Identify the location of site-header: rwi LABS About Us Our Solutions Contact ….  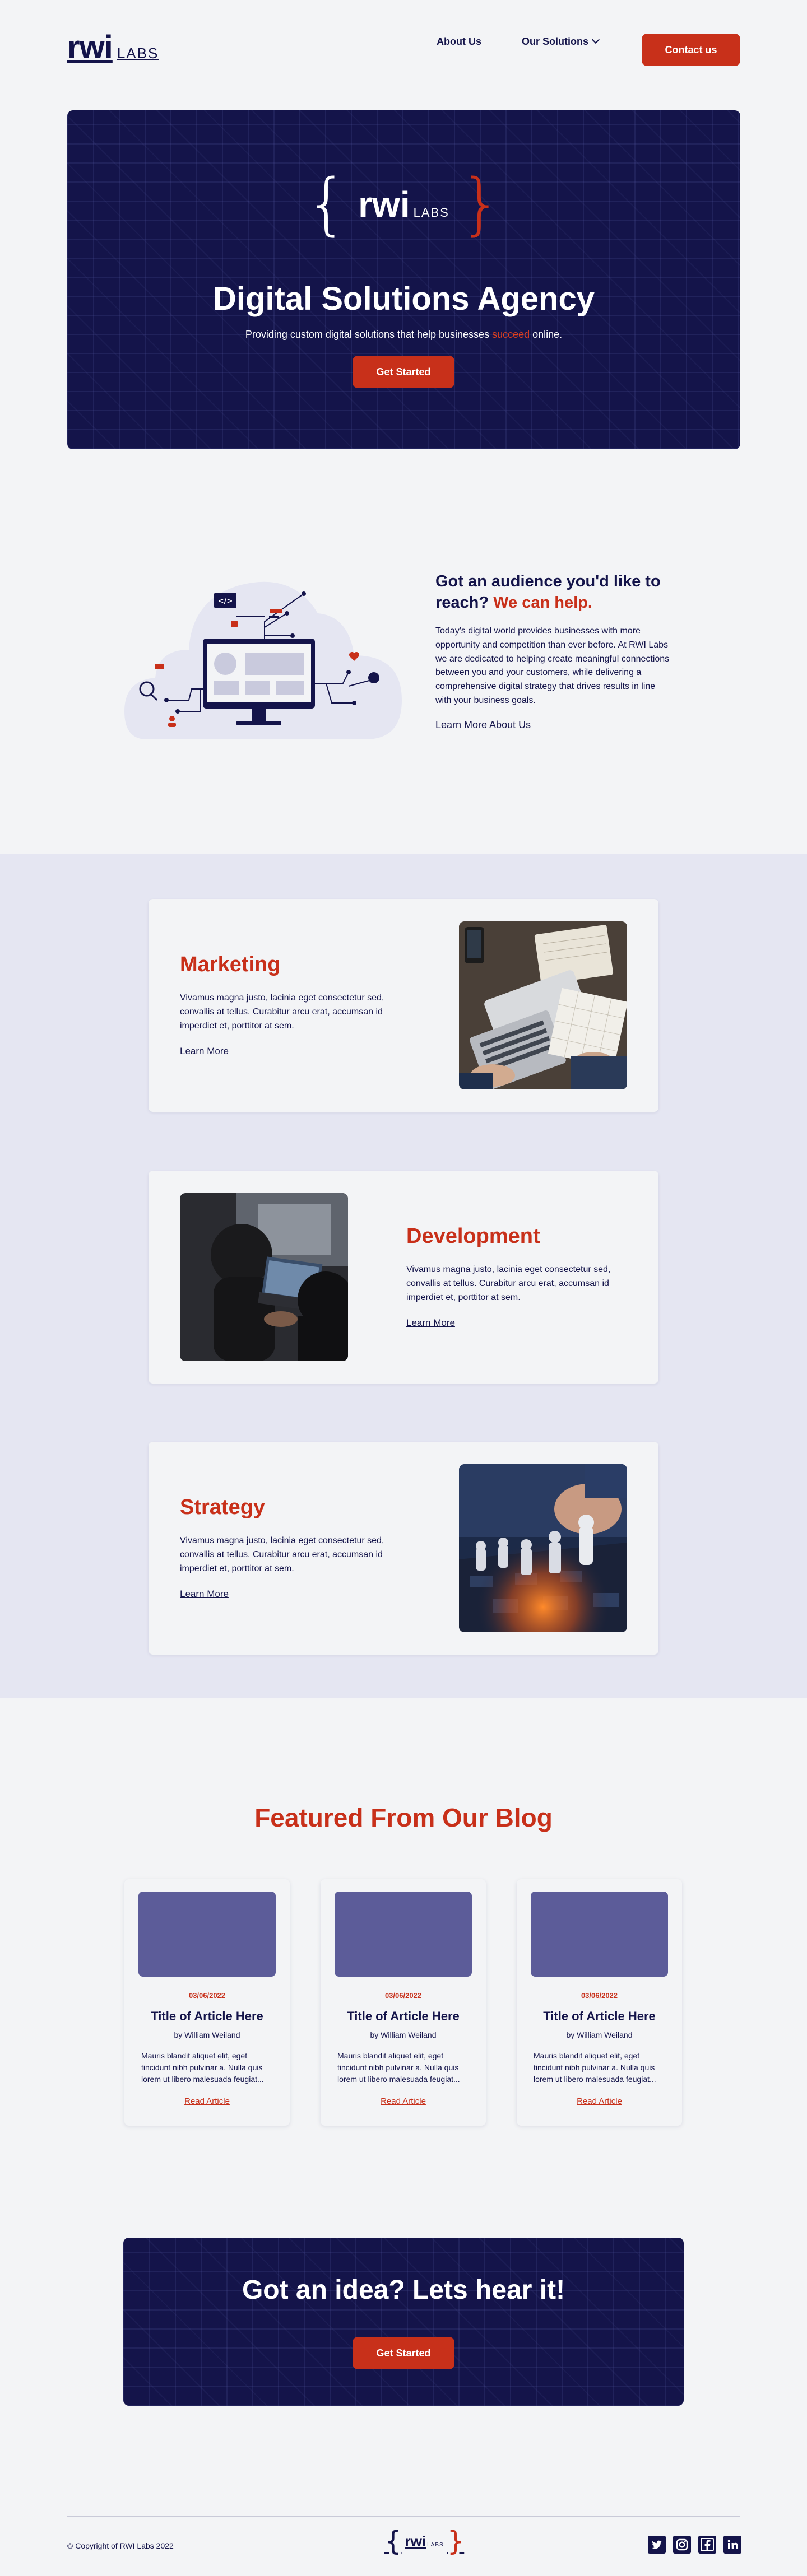
(403, 50).